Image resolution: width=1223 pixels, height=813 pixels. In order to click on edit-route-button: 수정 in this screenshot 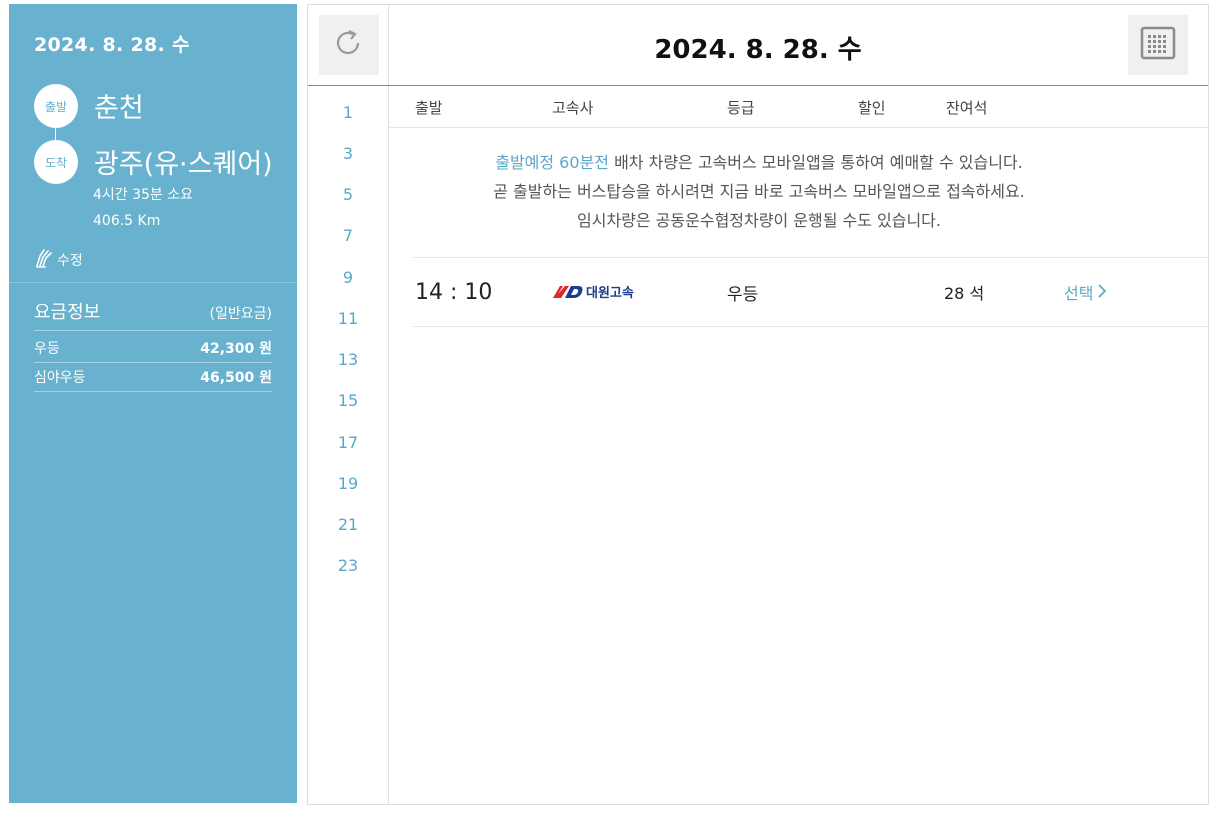, I will do `click(58, 260)`.